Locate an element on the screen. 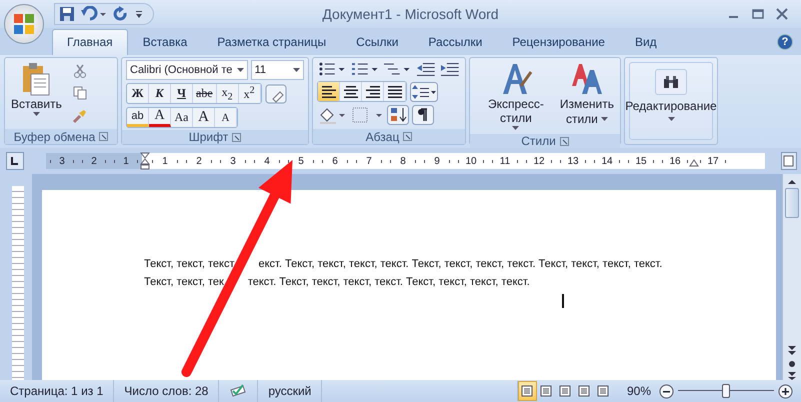 This screenshot has height=402, width=801. ruler-number: 4 is located at coordinates (267, 161).